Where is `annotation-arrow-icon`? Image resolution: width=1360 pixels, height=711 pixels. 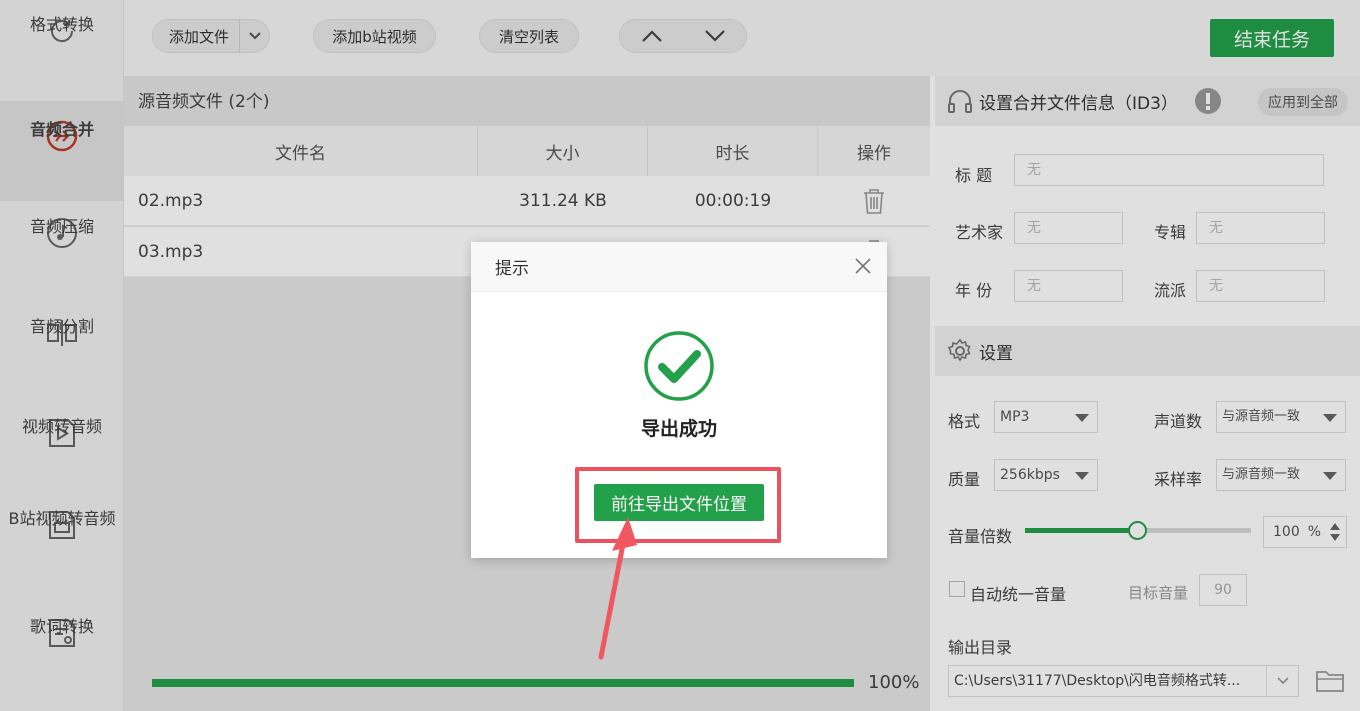
annotation-arrow-icon is located at coordinates (617, 588).